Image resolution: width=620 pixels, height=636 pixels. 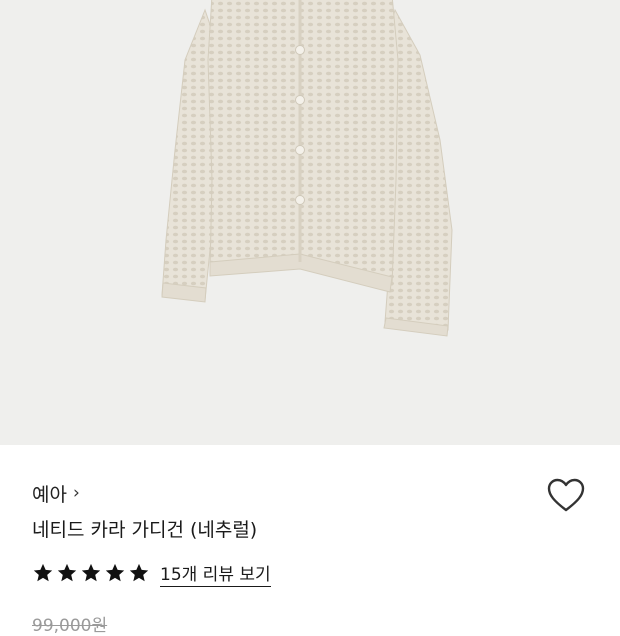 I want to click on product-title: 네티드 카라 가디건 (네추럴), so click(x=145, y=530).